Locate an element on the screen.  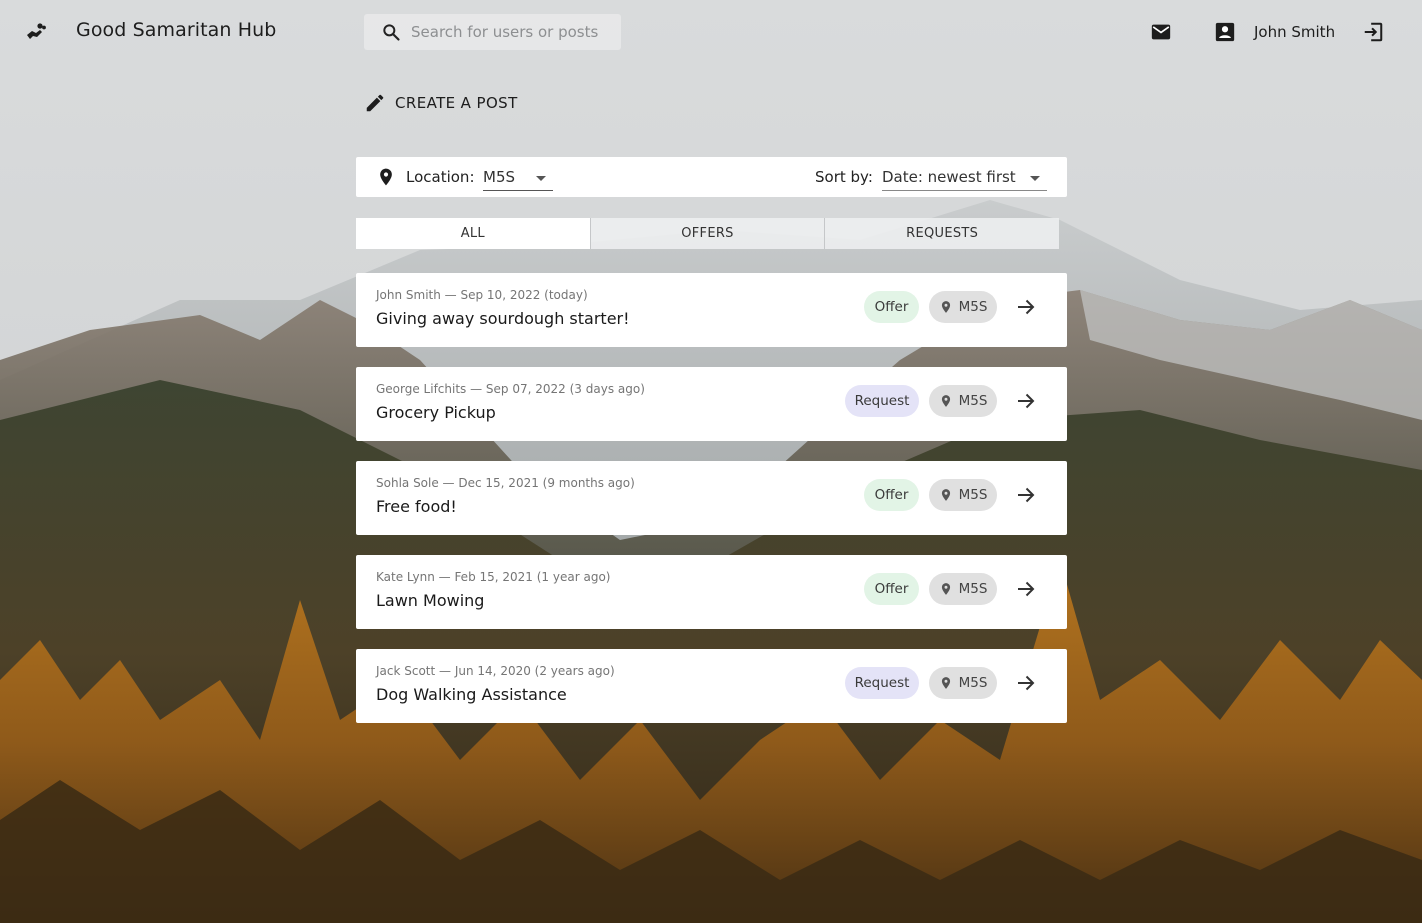
post-meta: Sohla Sole — Dec 15, 2021 (9 months ago) is located at coordinates (505, 483).